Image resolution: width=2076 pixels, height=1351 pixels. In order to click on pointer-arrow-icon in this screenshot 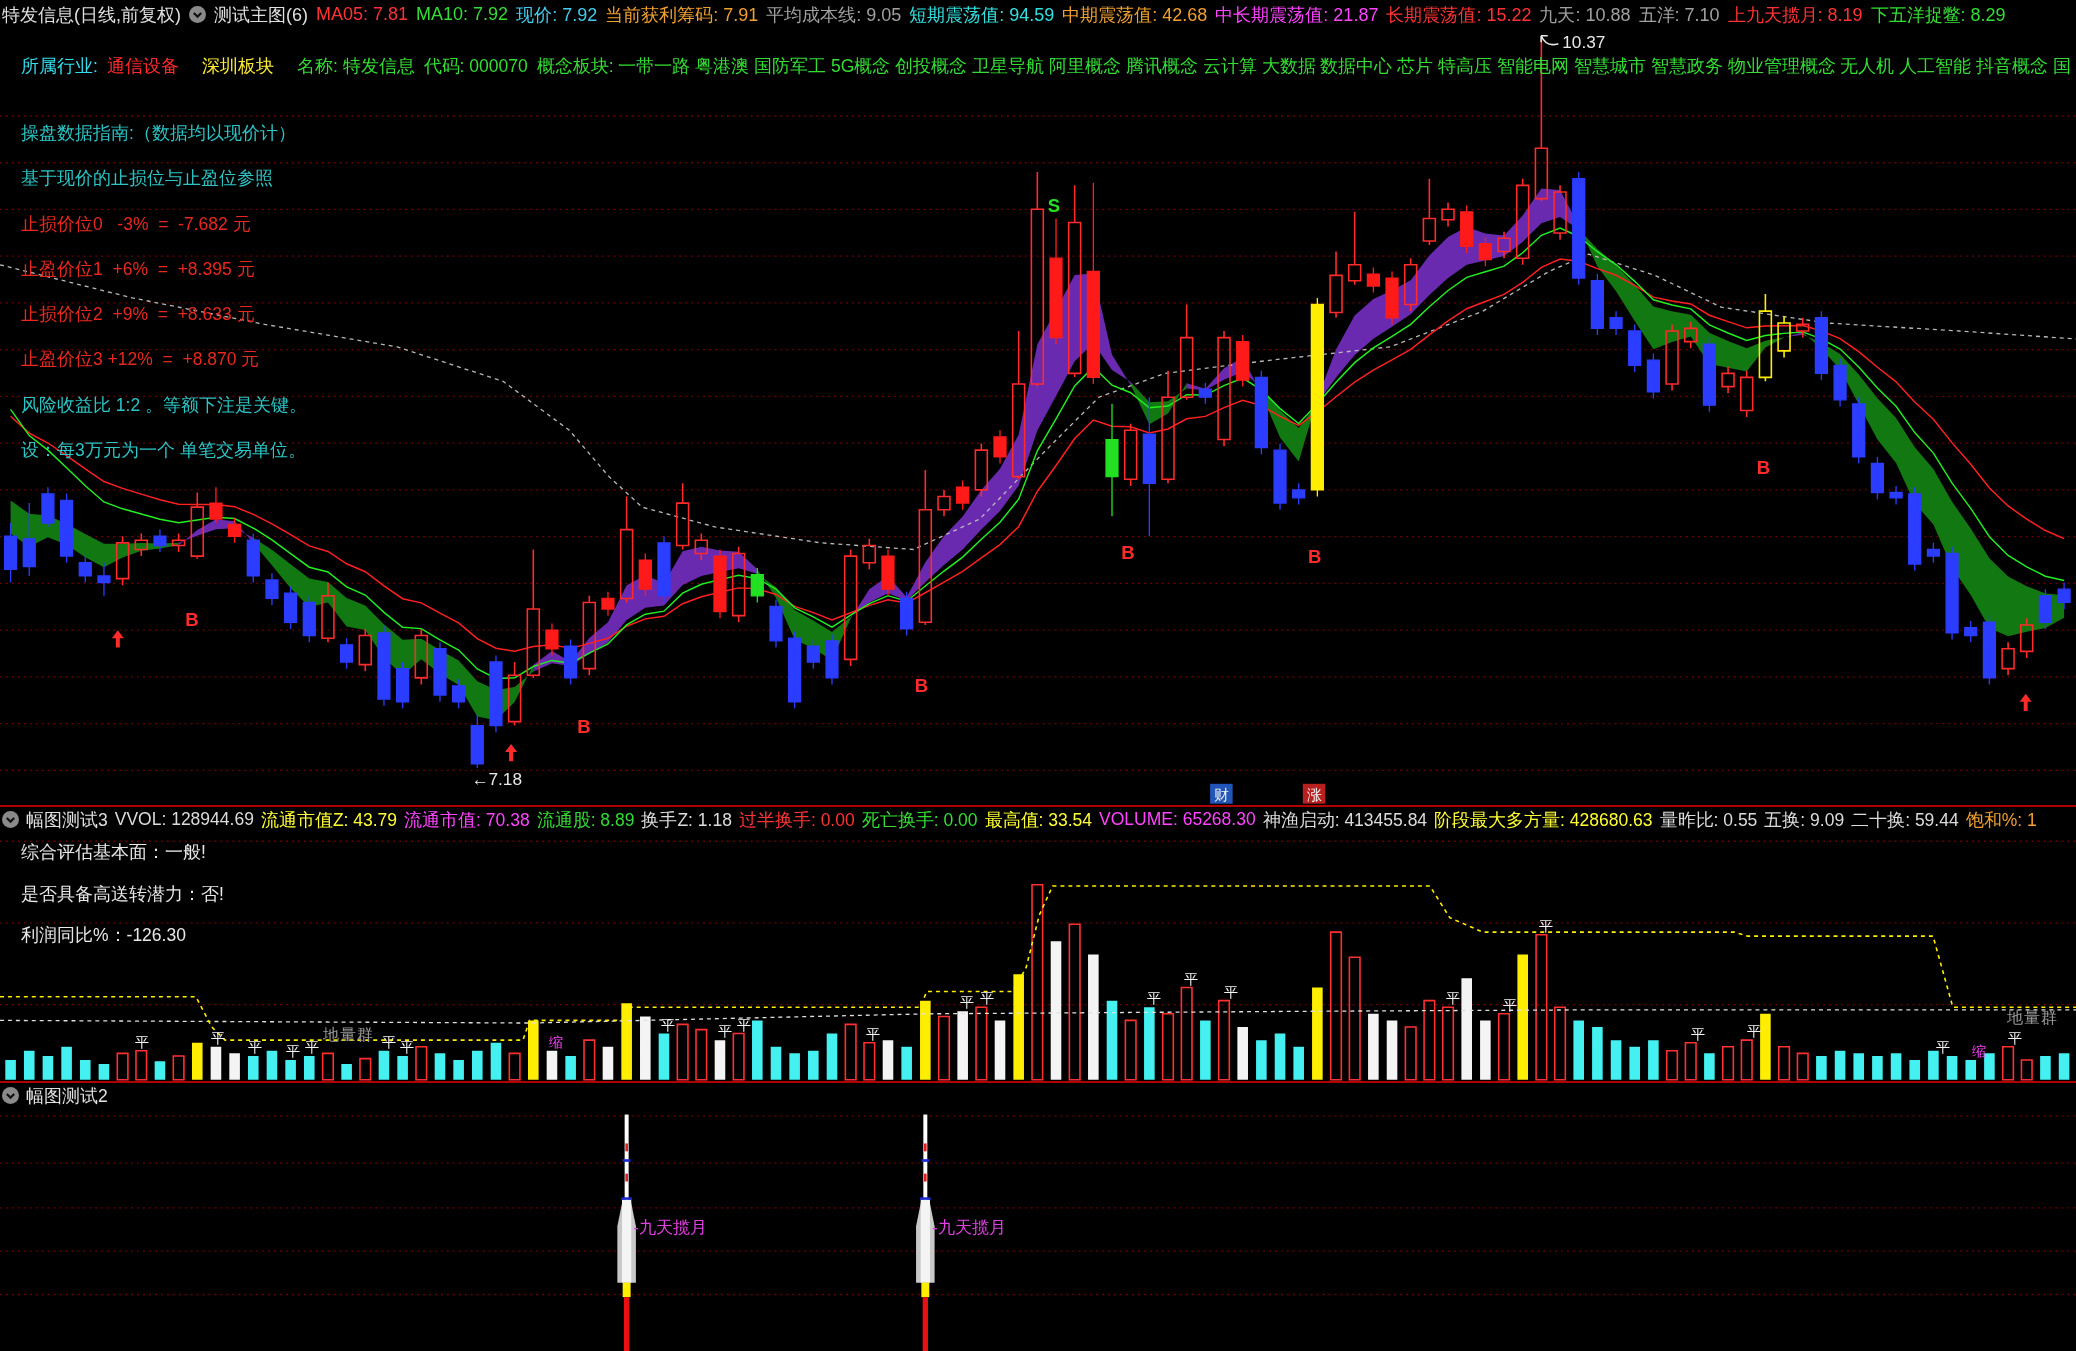, I will do `click(1550, 40)`.